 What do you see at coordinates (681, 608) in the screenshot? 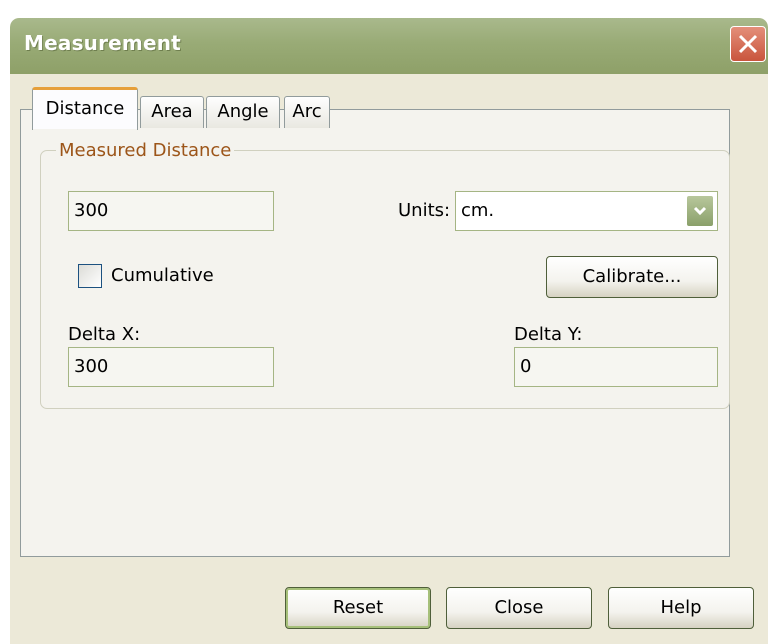
I see `help-button: Help` at bounding box center [681, 608].